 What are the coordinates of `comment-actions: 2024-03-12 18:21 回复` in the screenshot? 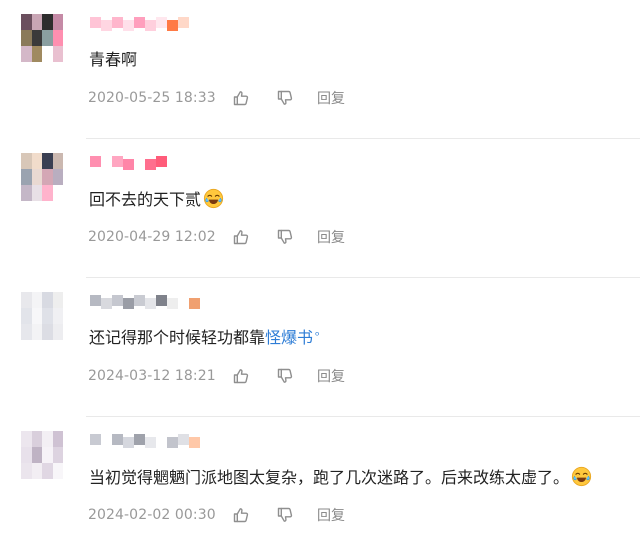 It's located at (216, 376).